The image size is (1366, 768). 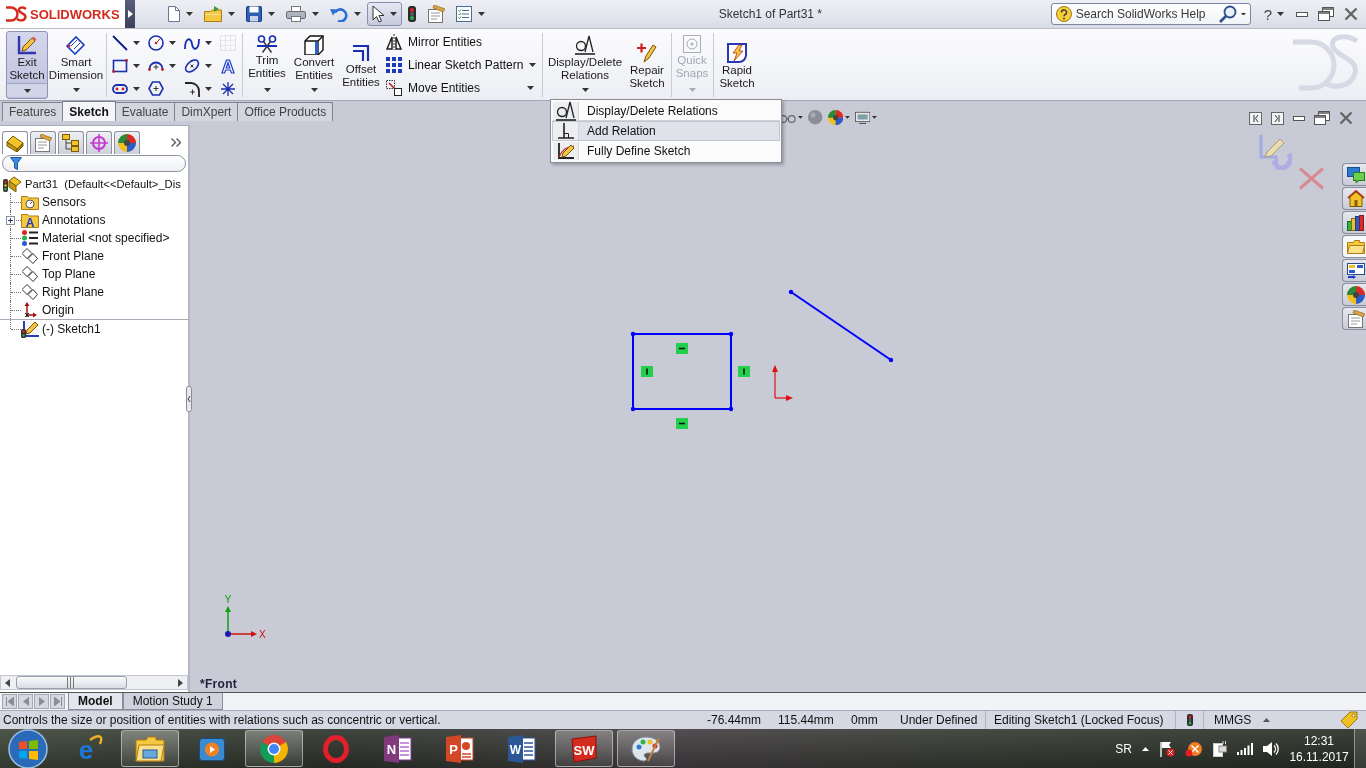 What do you see at coordinates (462, 87) in the screenshot?
I see `move-entities-button: Move Entities` at bounding box center [462, 87].